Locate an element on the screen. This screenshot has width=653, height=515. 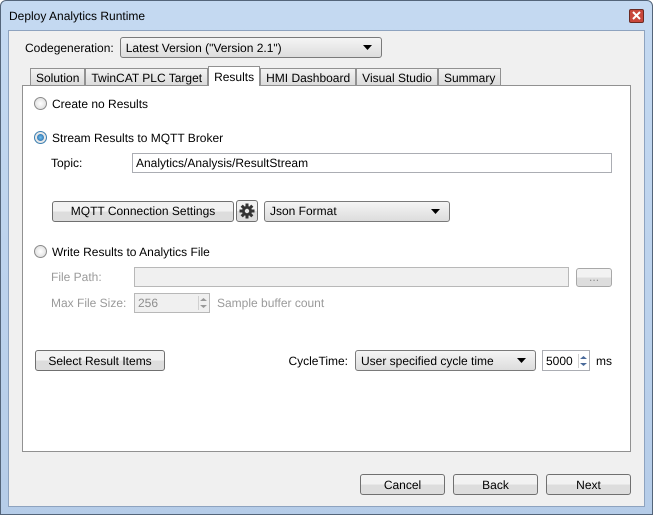
mqtt-settings-button: MQTT Connection Settings is located at coordinates (143, 211).